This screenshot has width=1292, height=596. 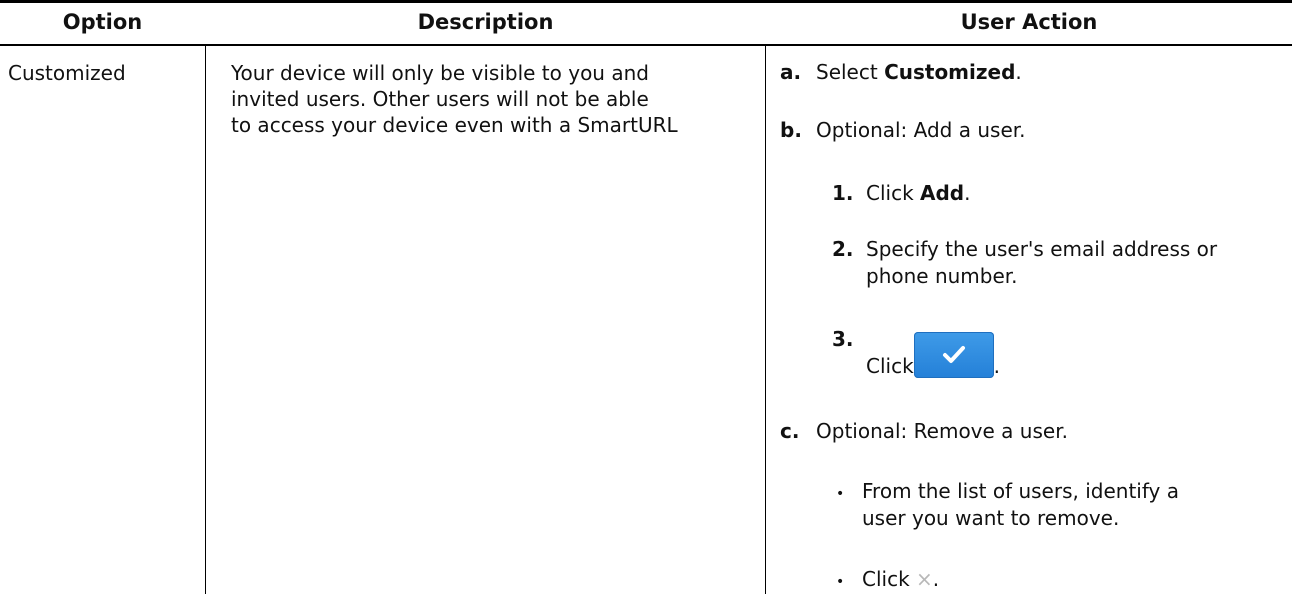 I want to click on step-b-label: b., so click(x=791, y=130).